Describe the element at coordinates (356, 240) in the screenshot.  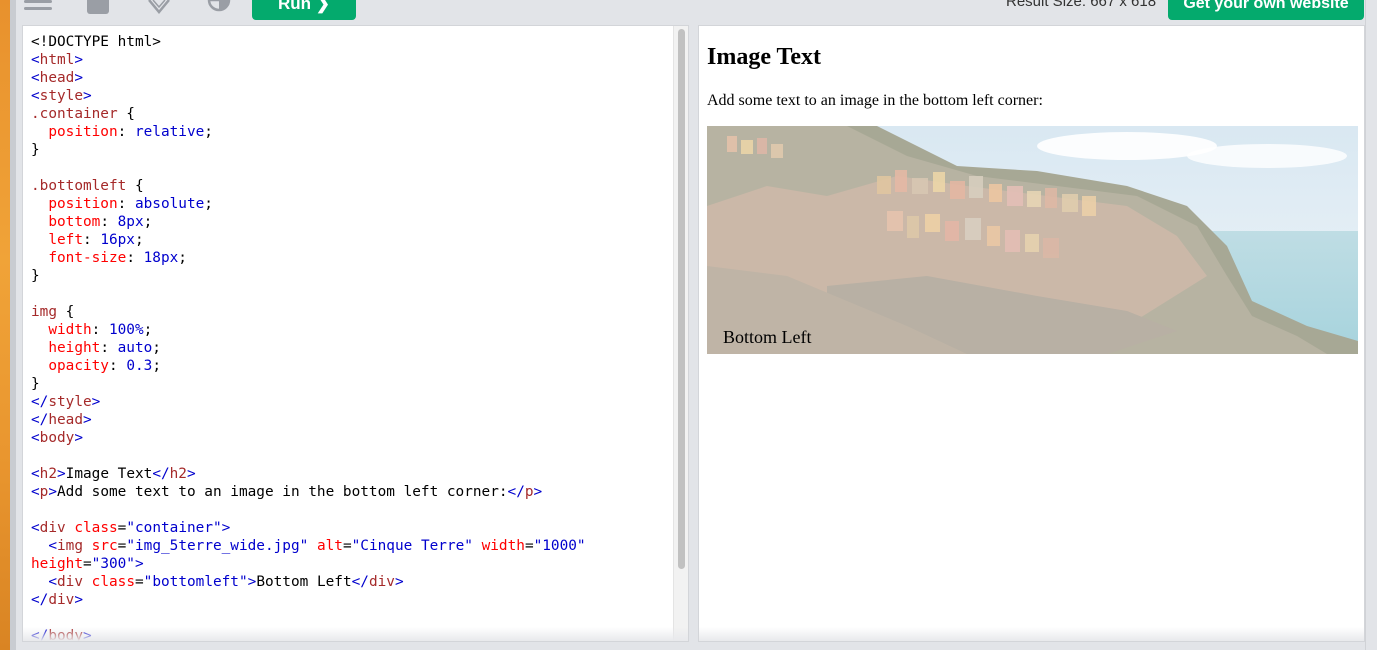
I see `code-line: left: 16px;` at that location.